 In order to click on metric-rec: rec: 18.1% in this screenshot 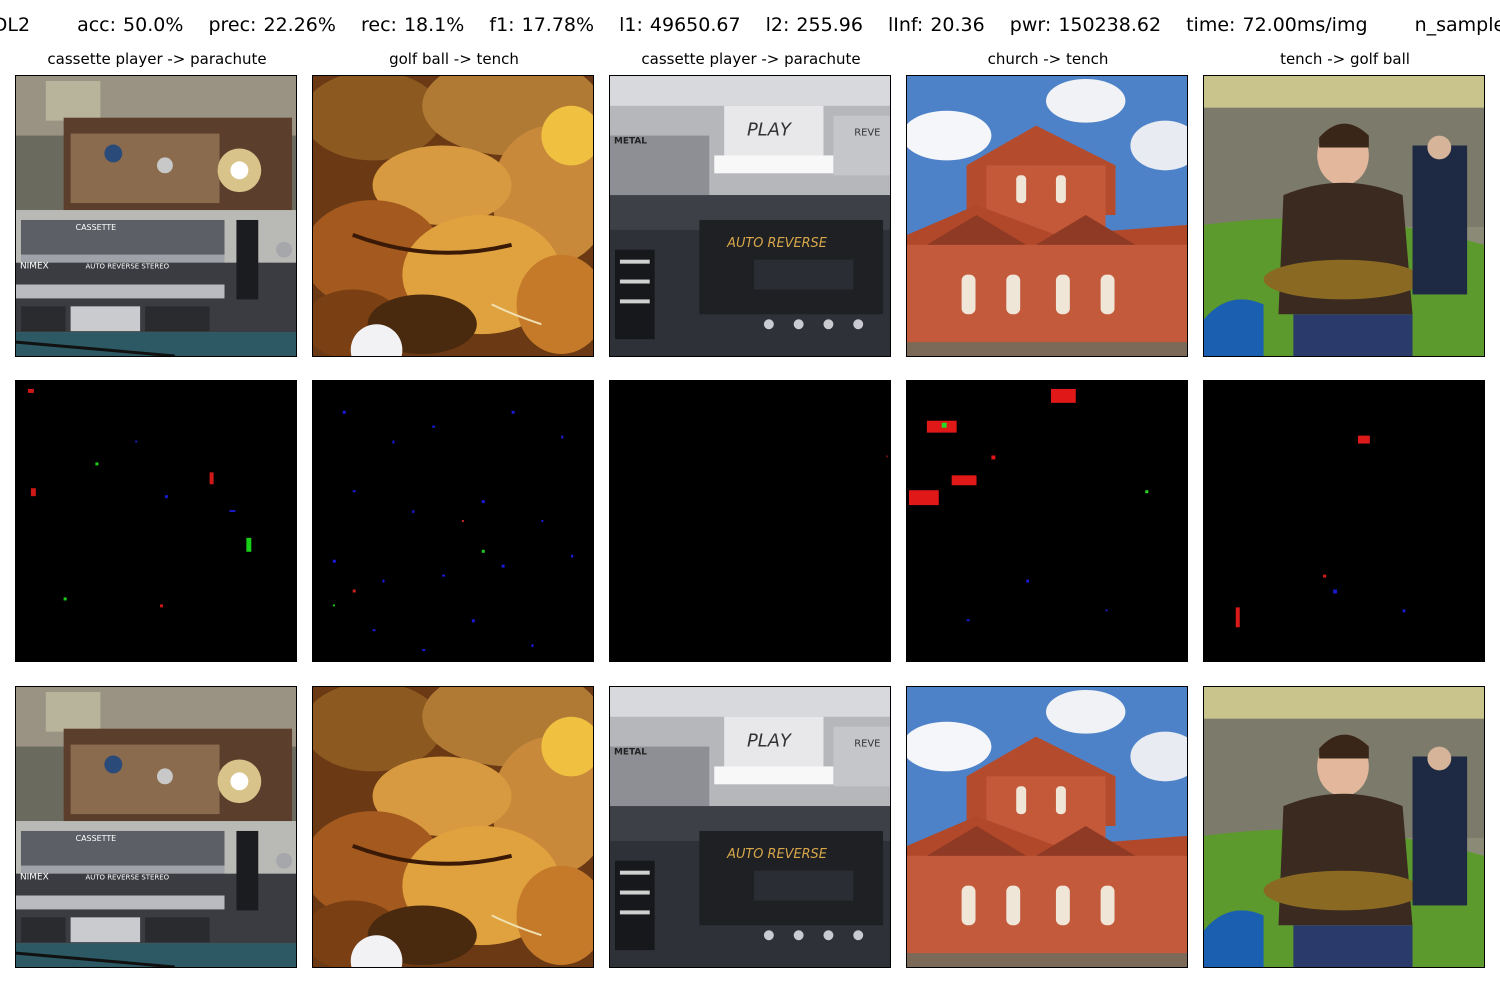, I will do `click(413, 25)`.